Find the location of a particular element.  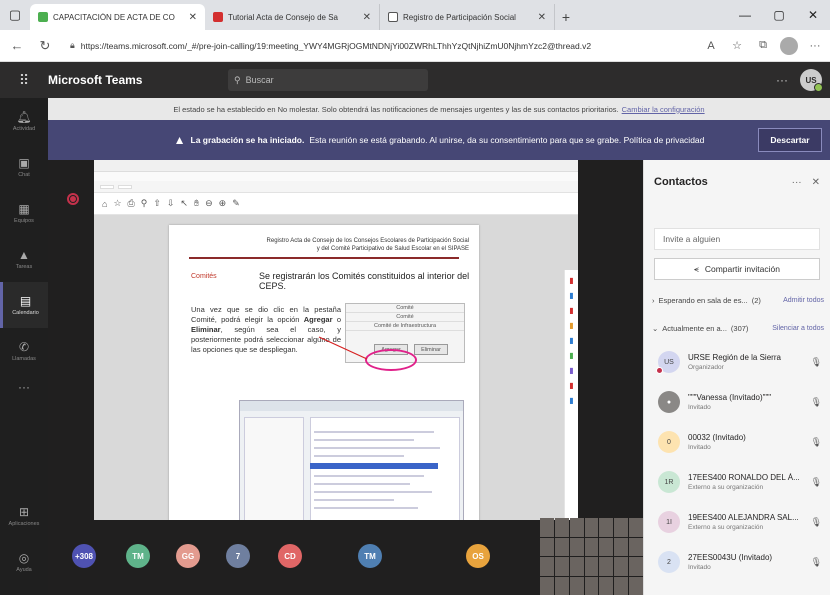

pdf-up-icon: ⇧ is located at coordinates (157, 203).